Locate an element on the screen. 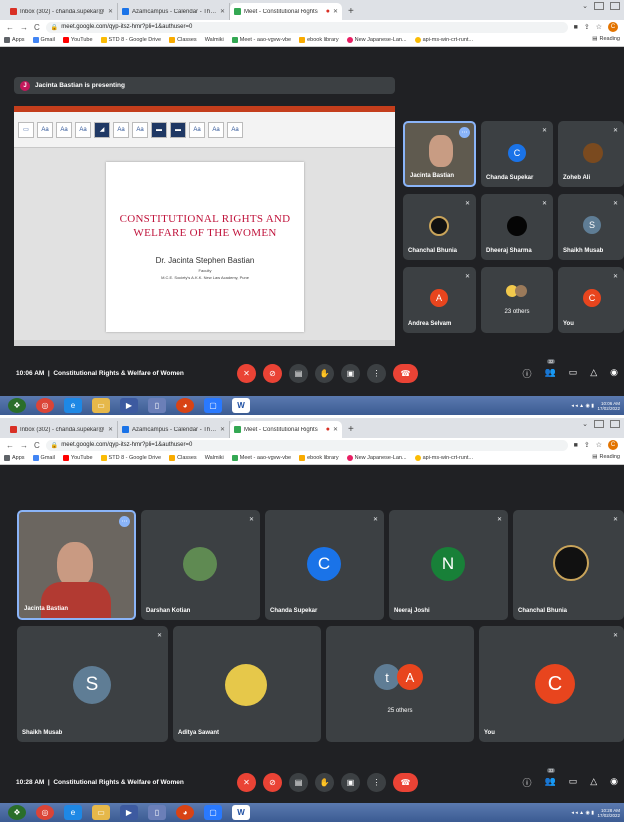 The height and width of the screenshot is (822, 624). participant-tile: ✕ N Neeraj Joshi is located at coordinates (448, 565).